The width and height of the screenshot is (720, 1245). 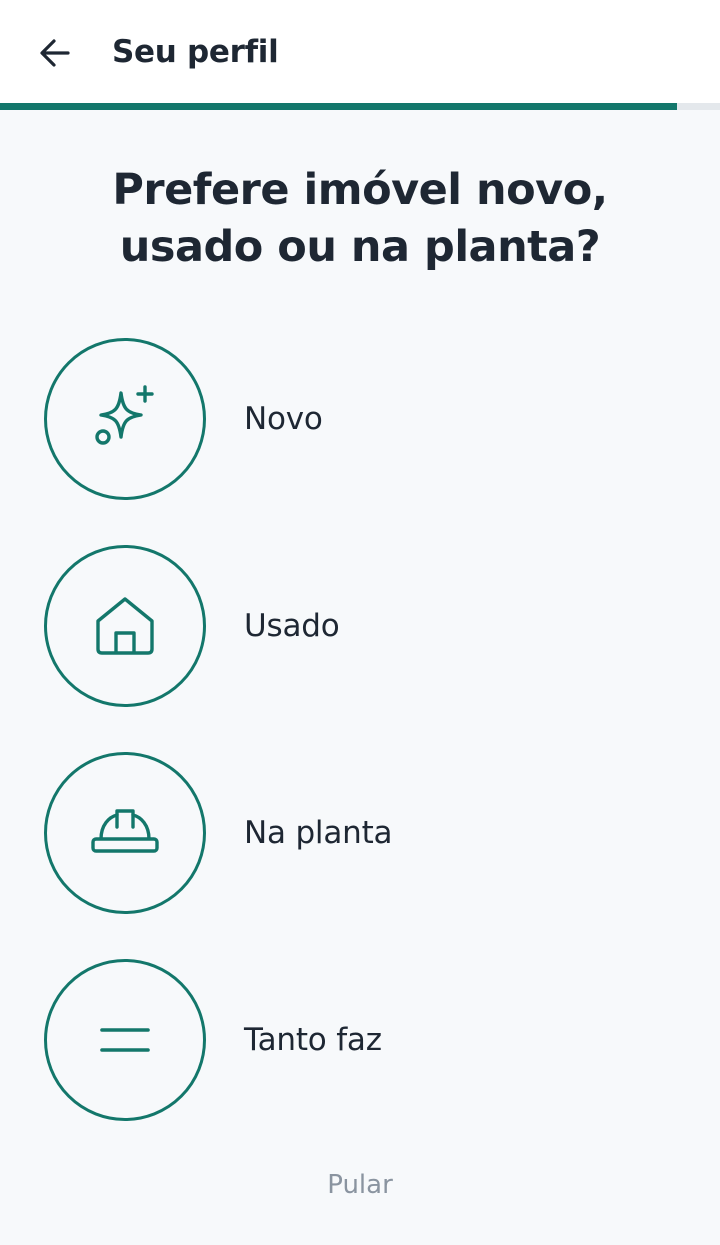 What do you see at coordinates (360, 219) in the screenshot?
I see `question-heading: Prefere imóvel novo, usado ou na planta?` at bounding box center [360, 219].